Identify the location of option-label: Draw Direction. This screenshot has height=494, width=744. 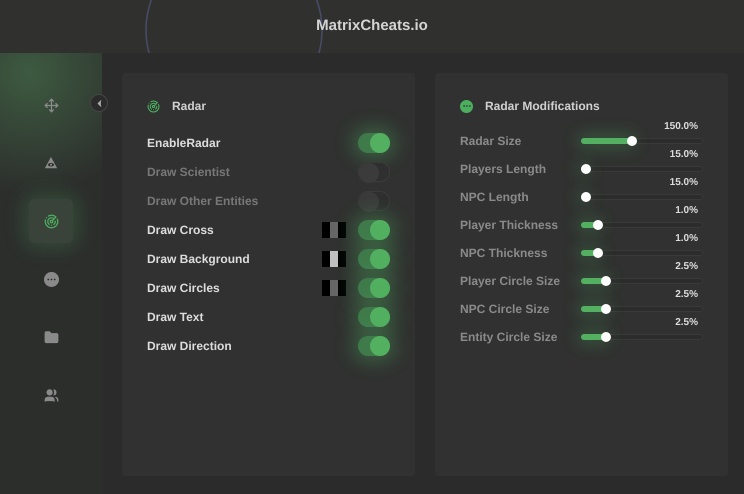
(190, 346).